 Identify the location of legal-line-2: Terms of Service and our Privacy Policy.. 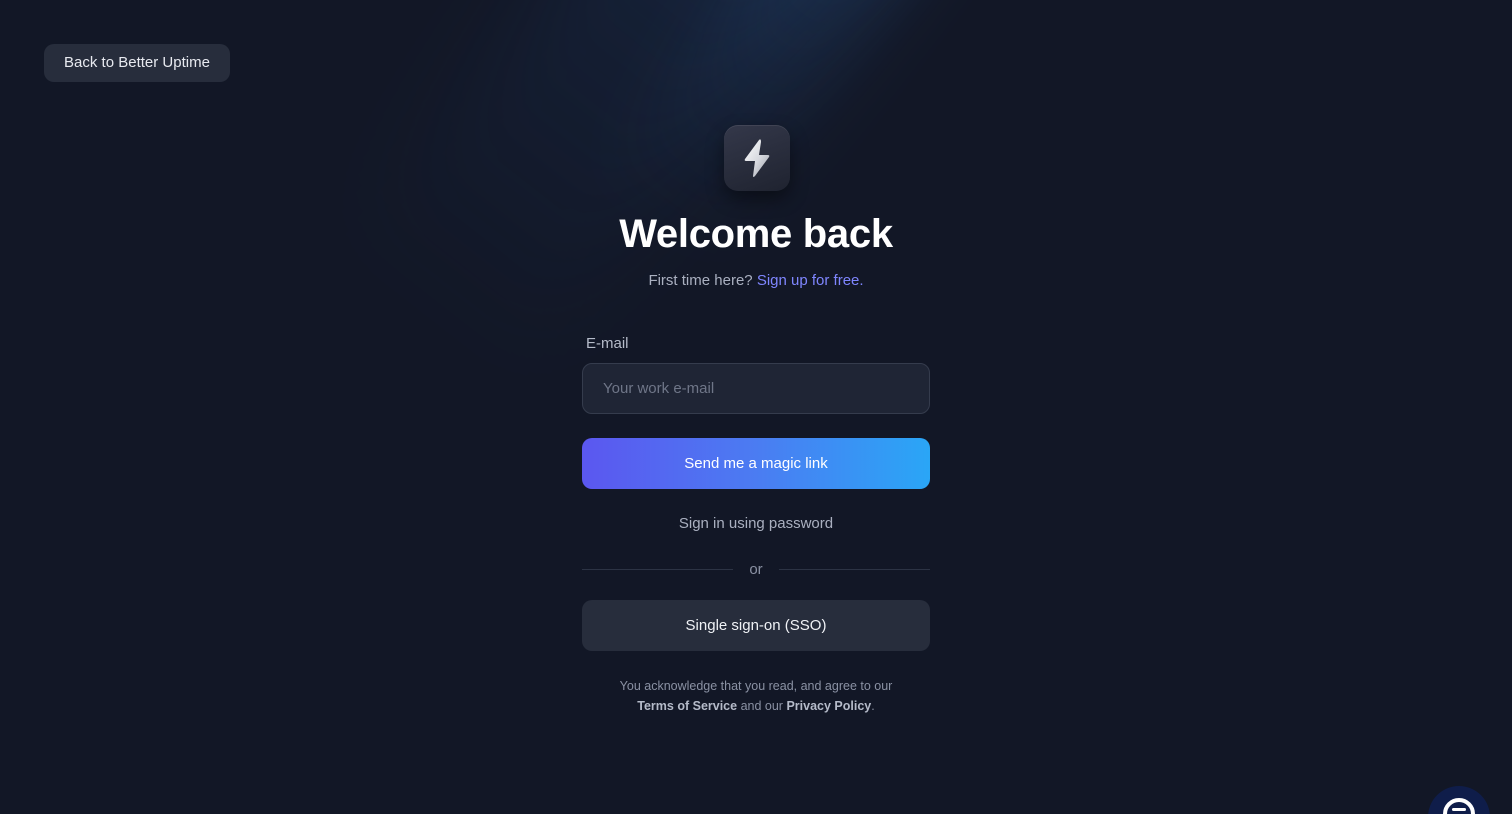
(756, 706).